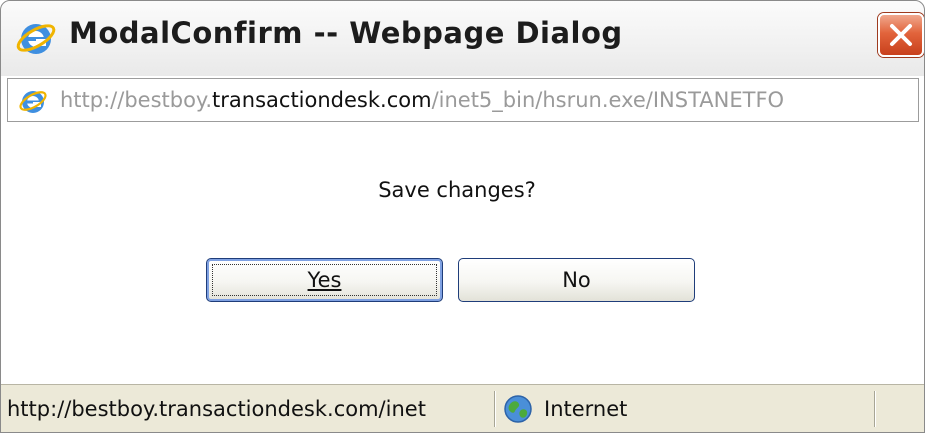 The image size is (925, 433). Describe the element at coordinates (216, 409) in the screenshot. I see `status-url: http://bestboy.transactiondesk.com/inet` at that location.